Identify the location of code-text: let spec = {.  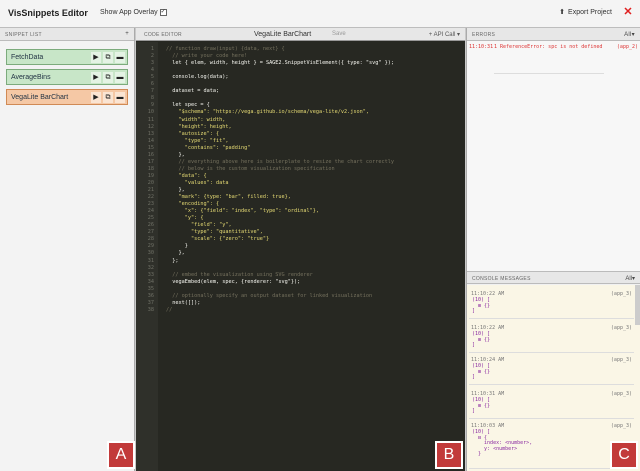
(188, 105).